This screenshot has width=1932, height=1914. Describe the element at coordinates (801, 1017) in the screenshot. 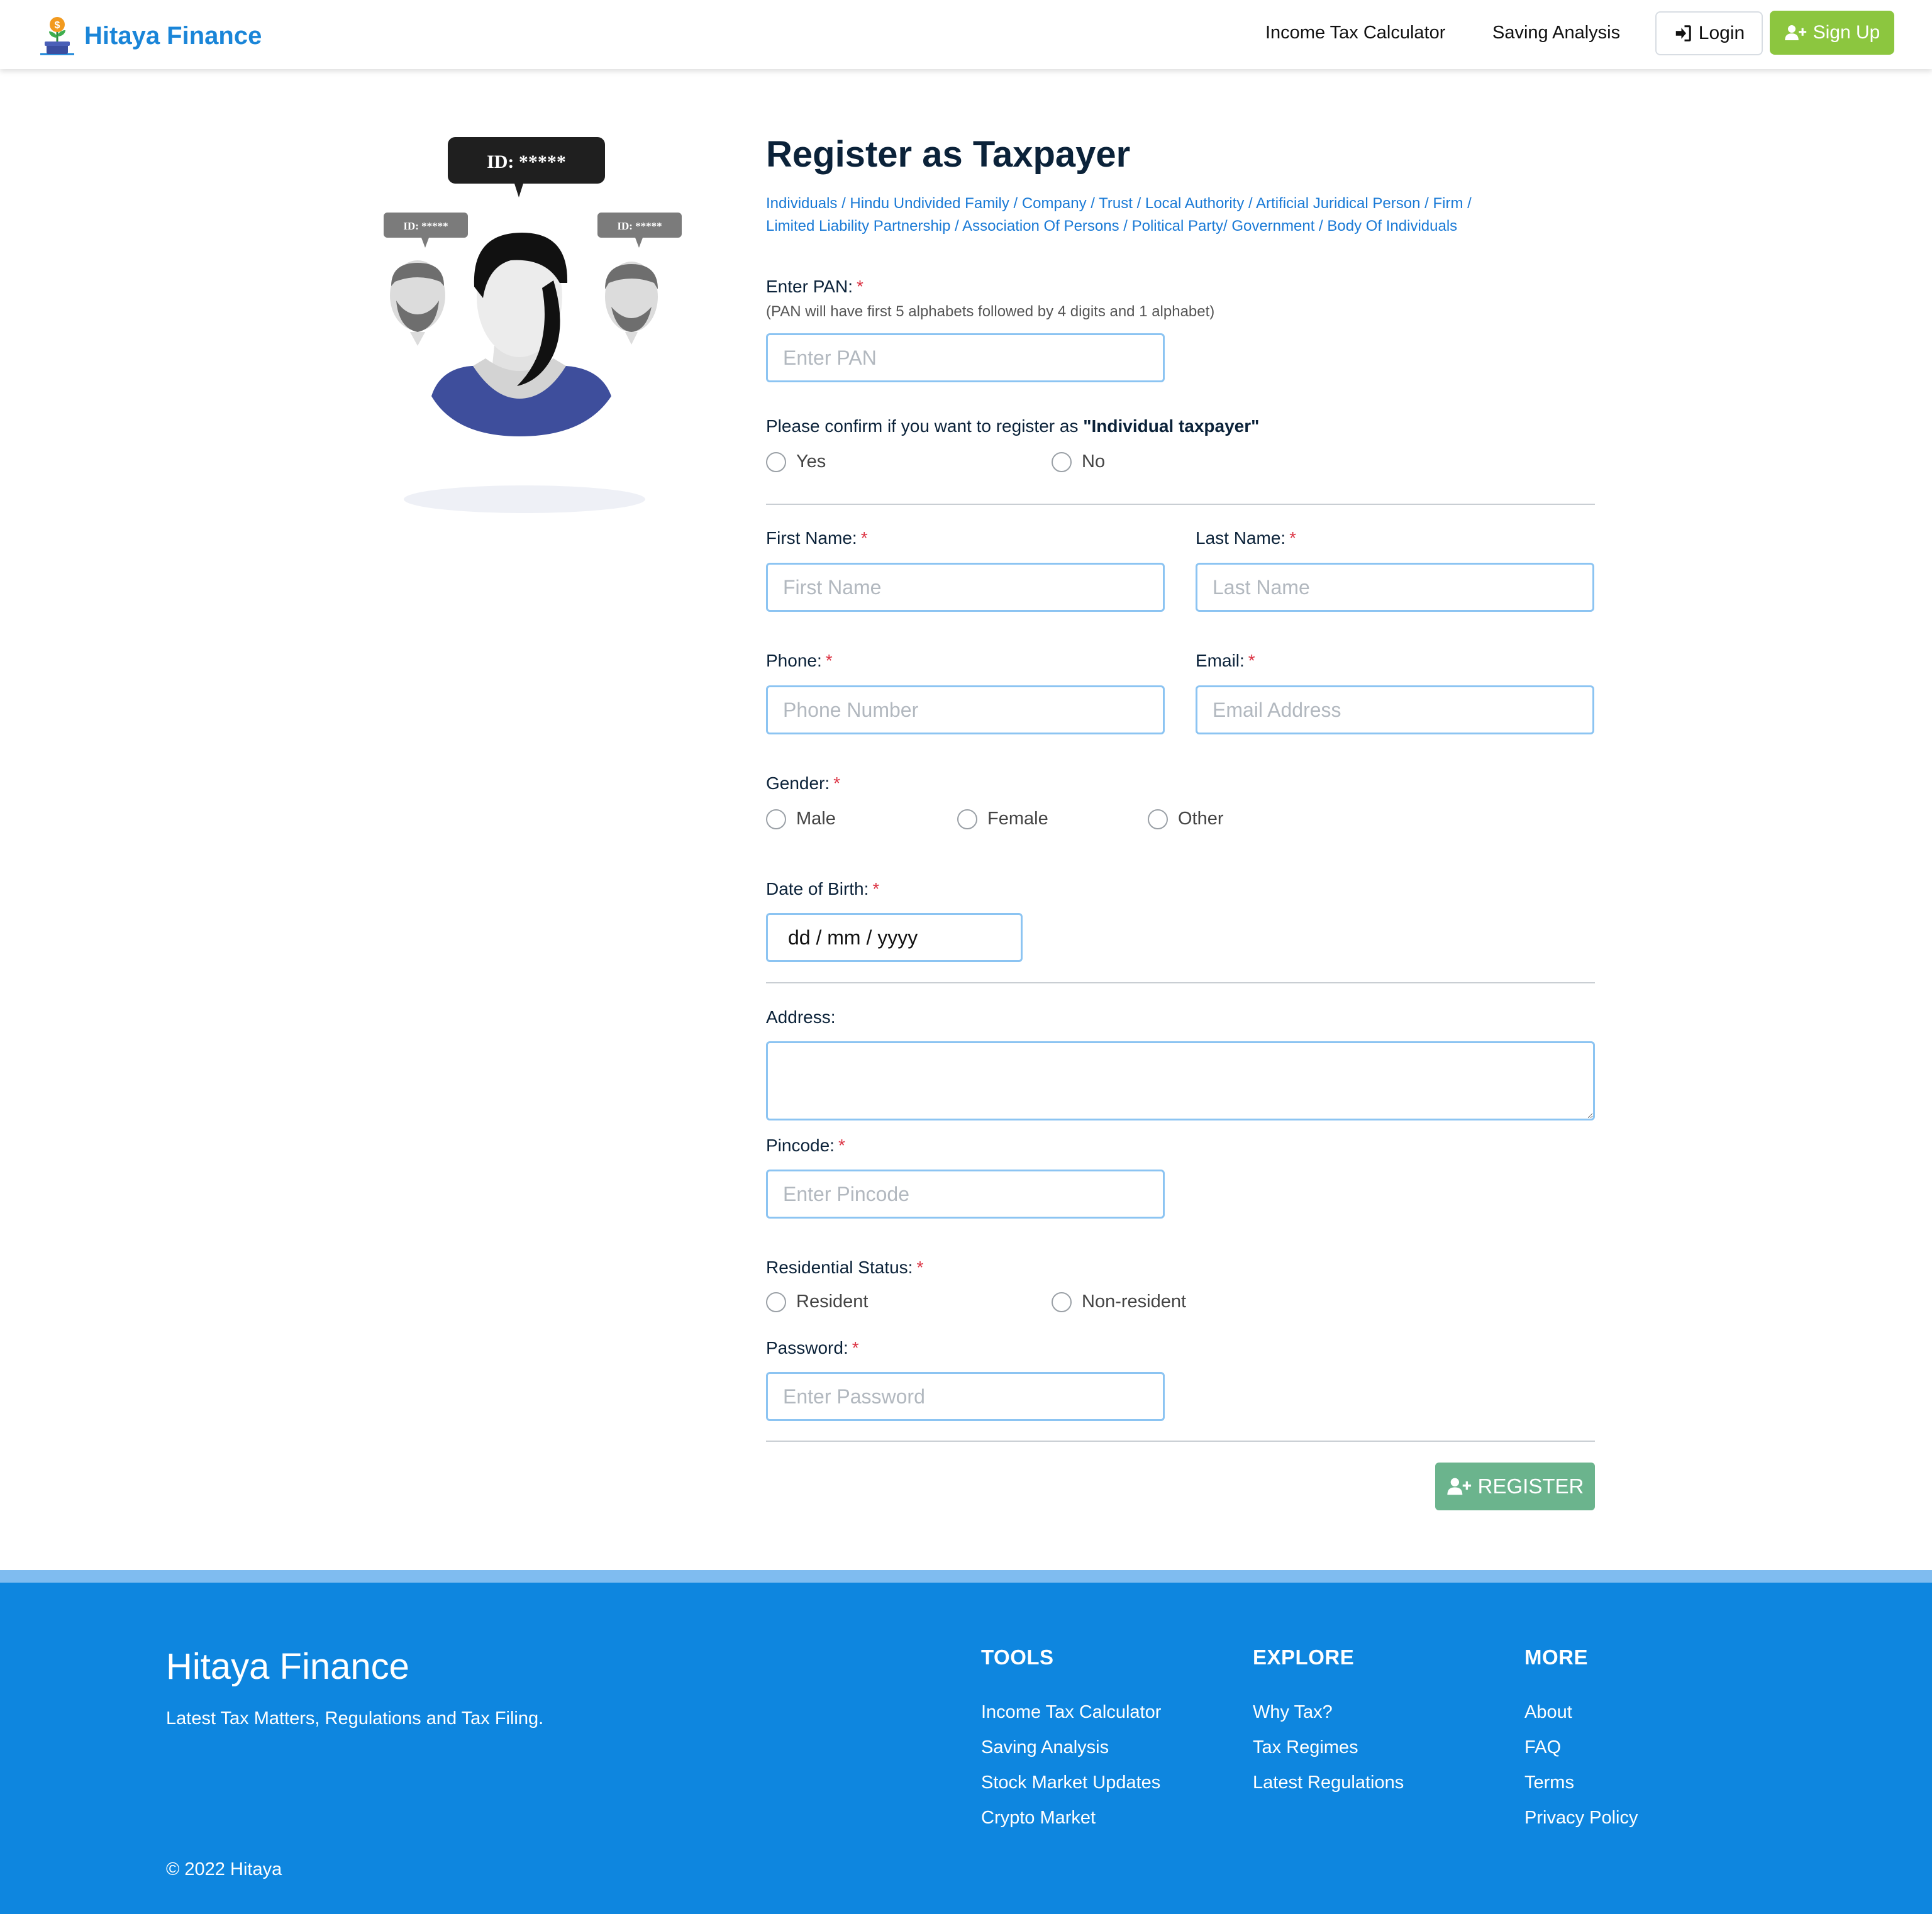

I see `address-label: Address:` at that location.